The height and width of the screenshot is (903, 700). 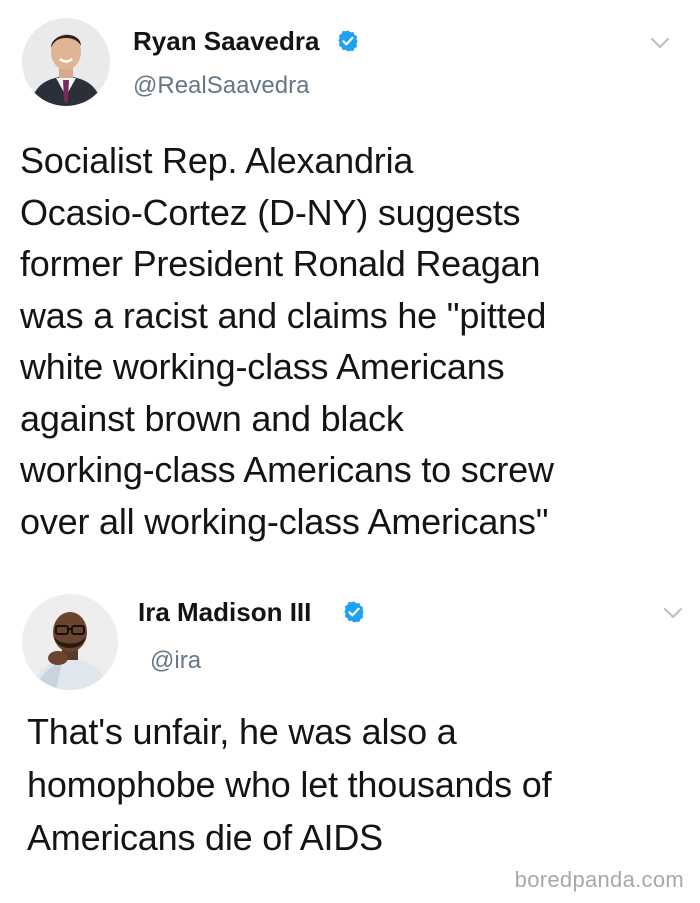 I want to click on author-name: Ira Madison III, so click(x=224, y=612).